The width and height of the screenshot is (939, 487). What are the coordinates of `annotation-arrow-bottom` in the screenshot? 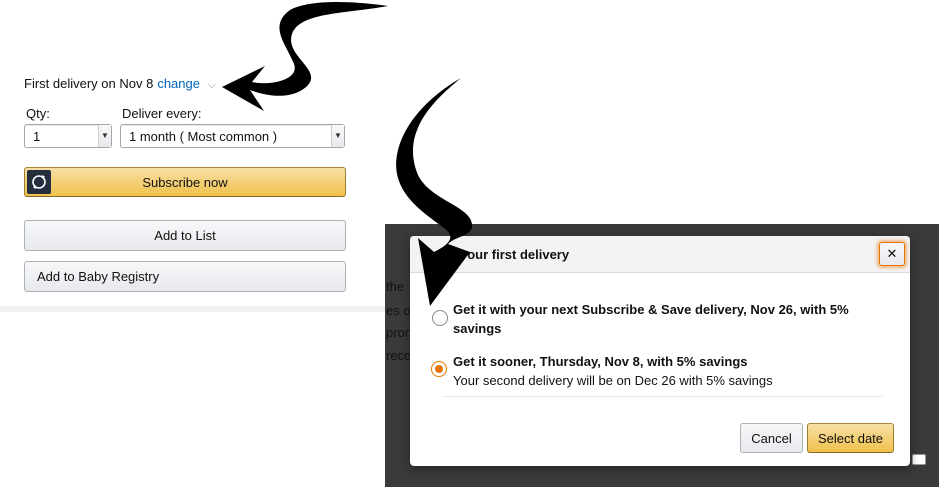 It's located at (434, 192).